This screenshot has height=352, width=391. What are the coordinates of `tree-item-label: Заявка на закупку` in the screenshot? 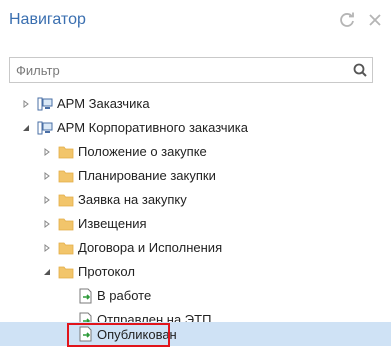 It's located at (132, 199).